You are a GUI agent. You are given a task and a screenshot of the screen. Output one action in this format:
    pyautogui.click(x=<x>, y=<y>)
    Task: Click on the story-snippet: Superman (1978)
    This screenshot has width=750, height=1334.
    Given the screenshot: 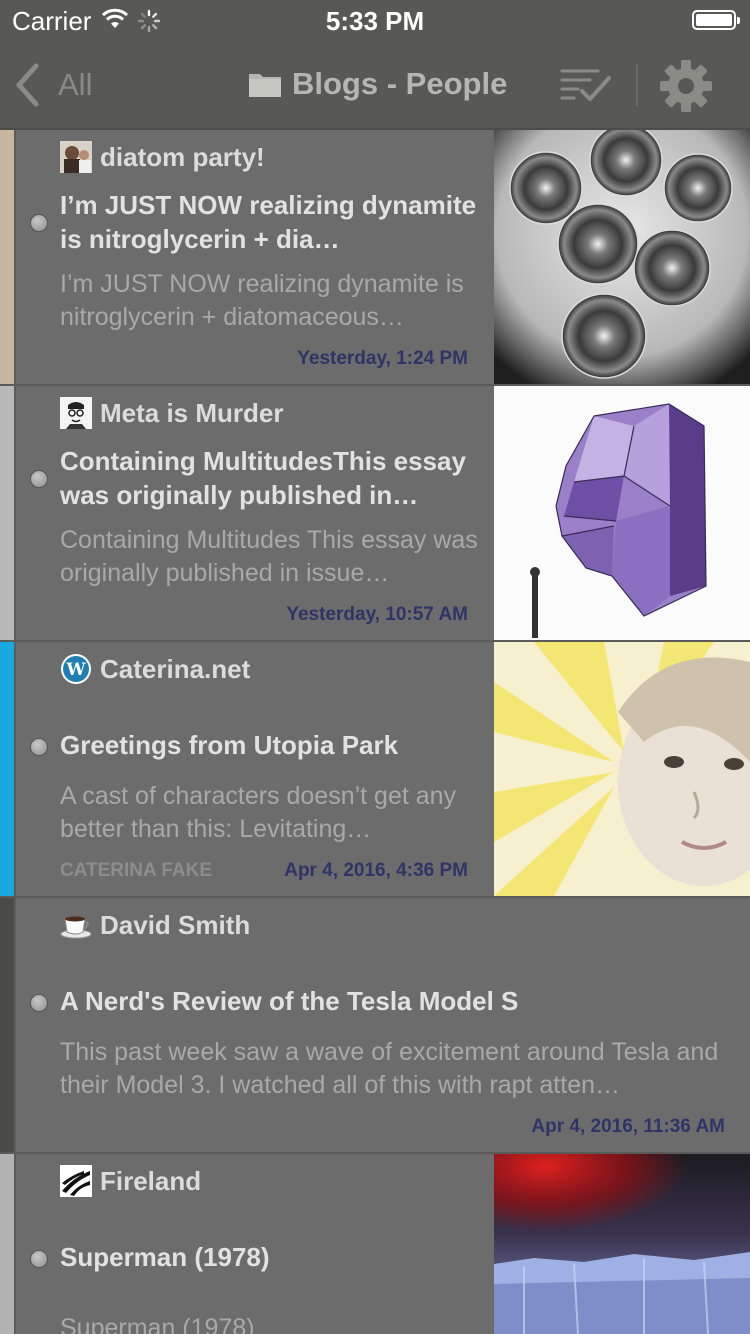 What is the action you would take?
    pyautogui.click(x=157, y=1324)
    